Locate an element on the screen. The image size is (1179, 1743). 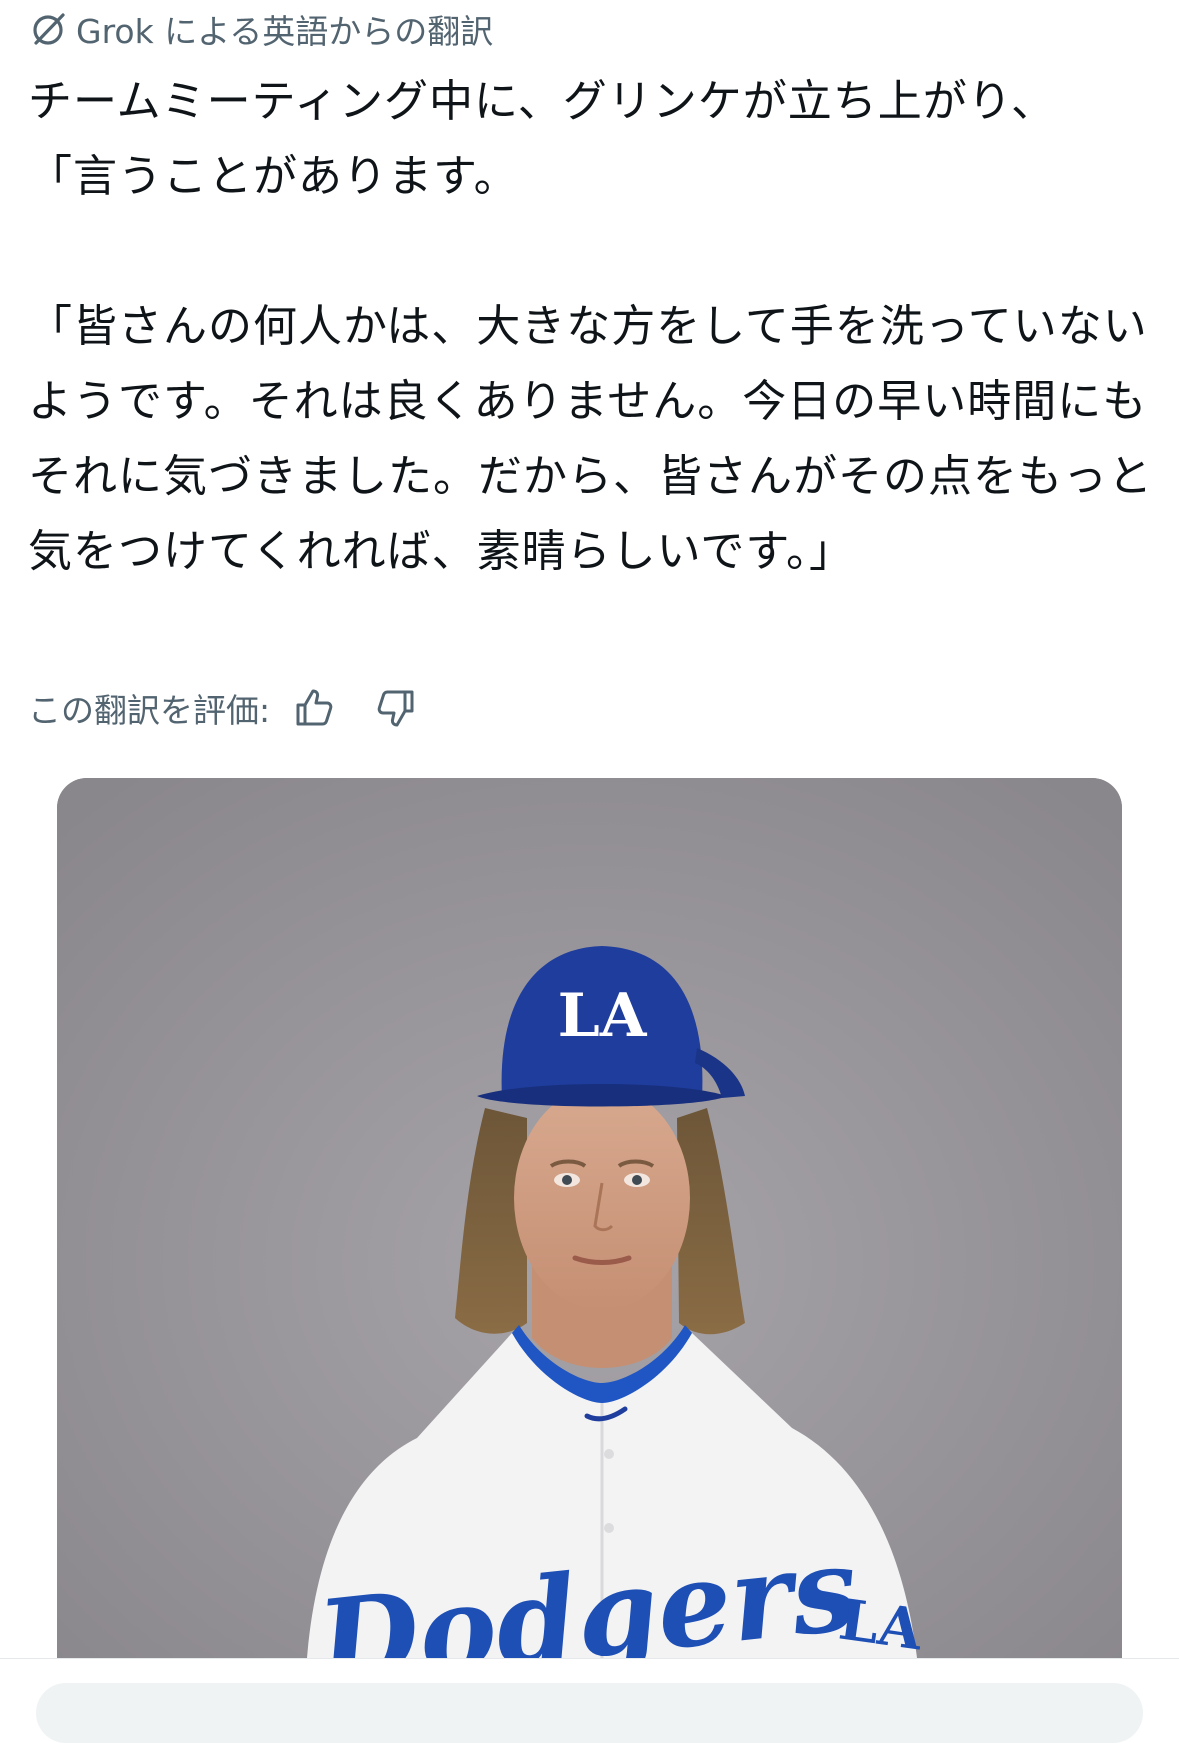
rate-translation-row: この翻訳を評価: is located at coordinates (223, 708).